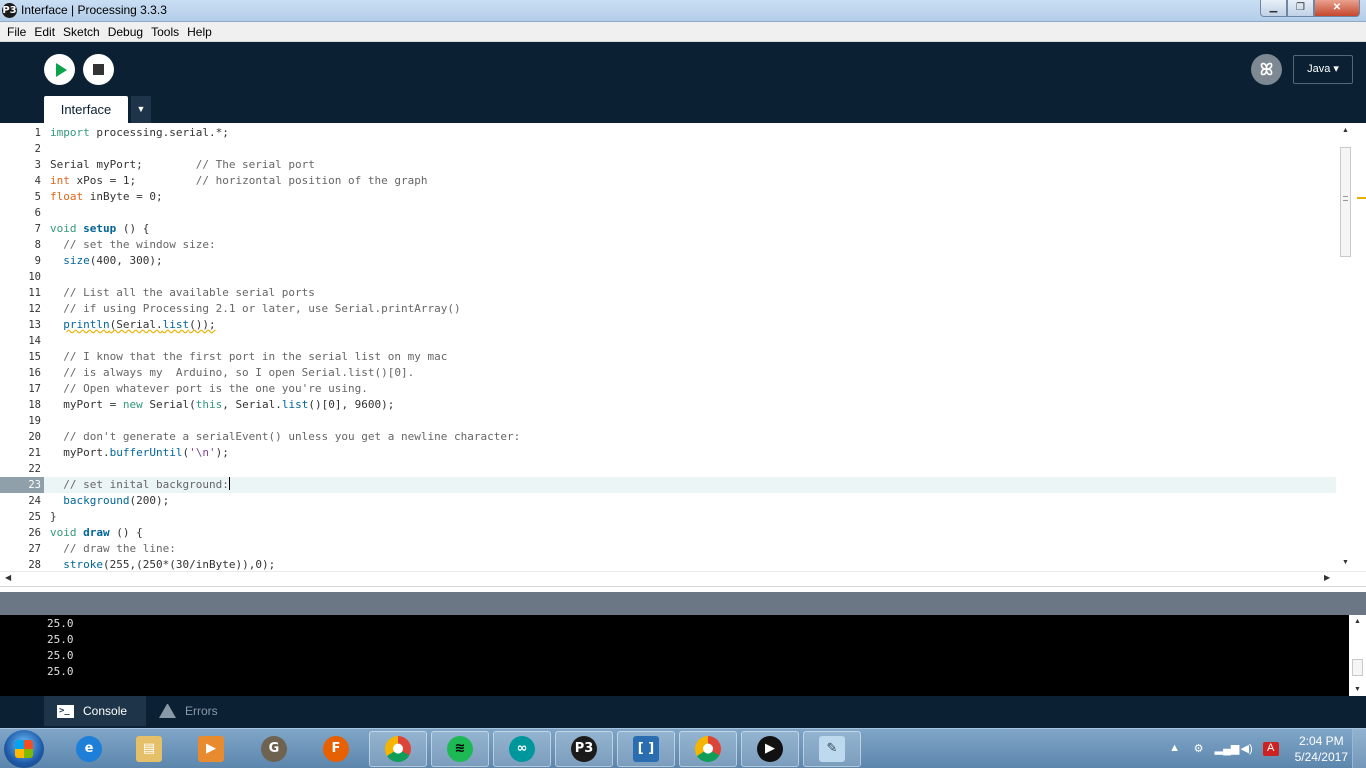  What do you see at coordinates (1300, 8) in the screenshot?
I see `maximize-button: ❐` at bounding box center [1300, 8].